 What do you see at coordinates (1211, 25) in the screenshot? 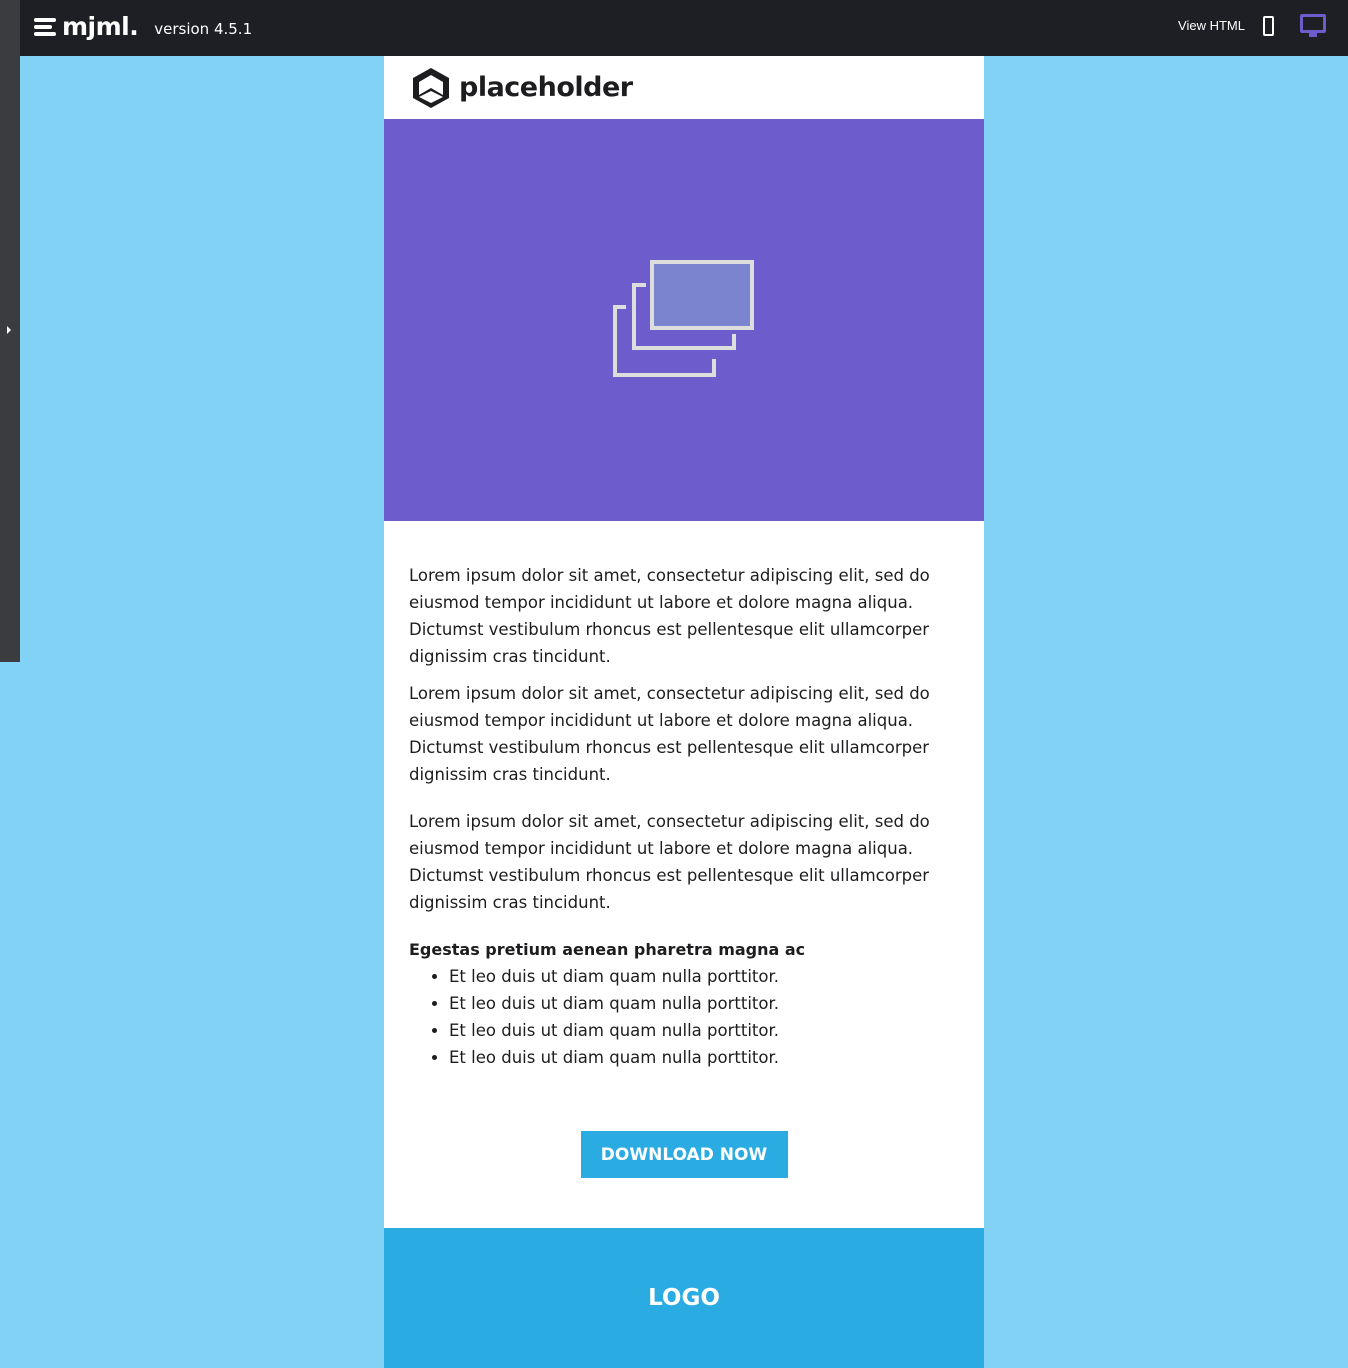
I see `view-html-button: View HTML` at bounding box center [1211, 25].